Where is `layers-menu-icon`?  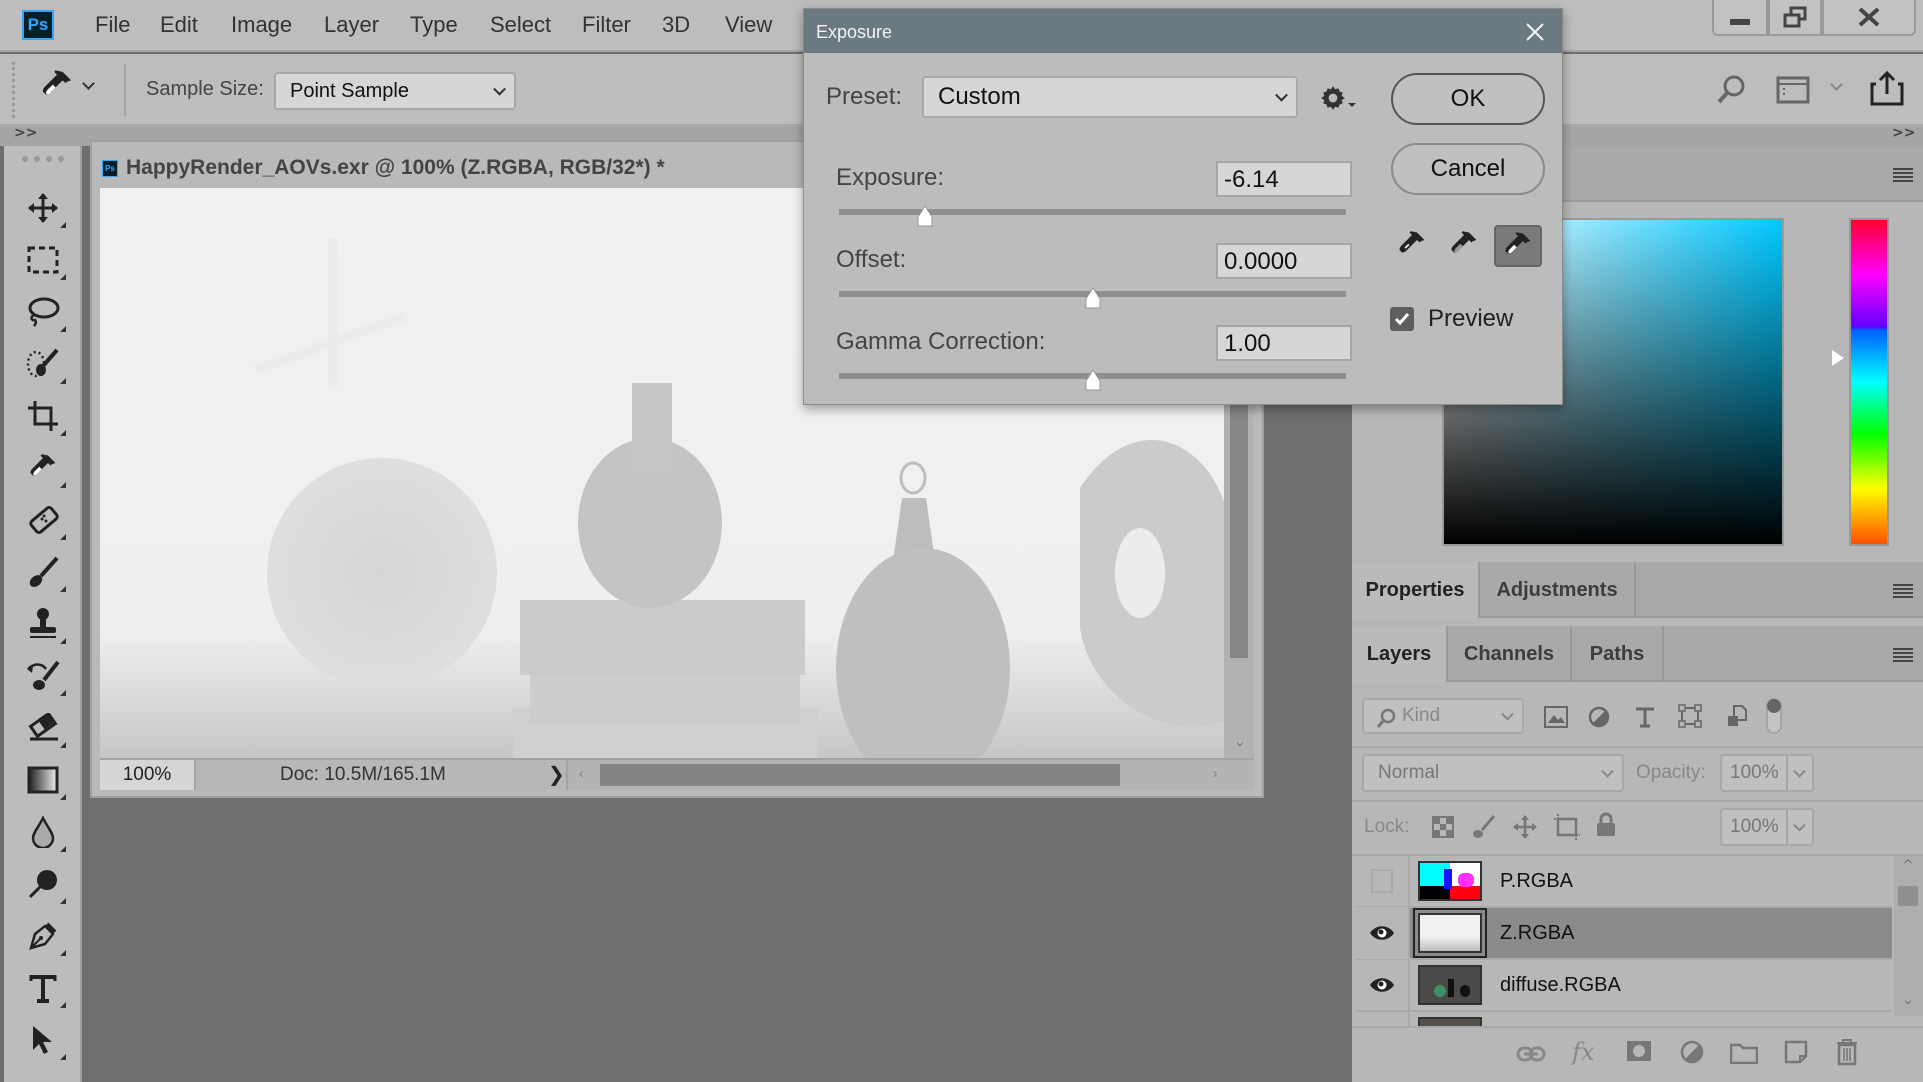
layers-menu-icon is located at coordinates (1903, 655).